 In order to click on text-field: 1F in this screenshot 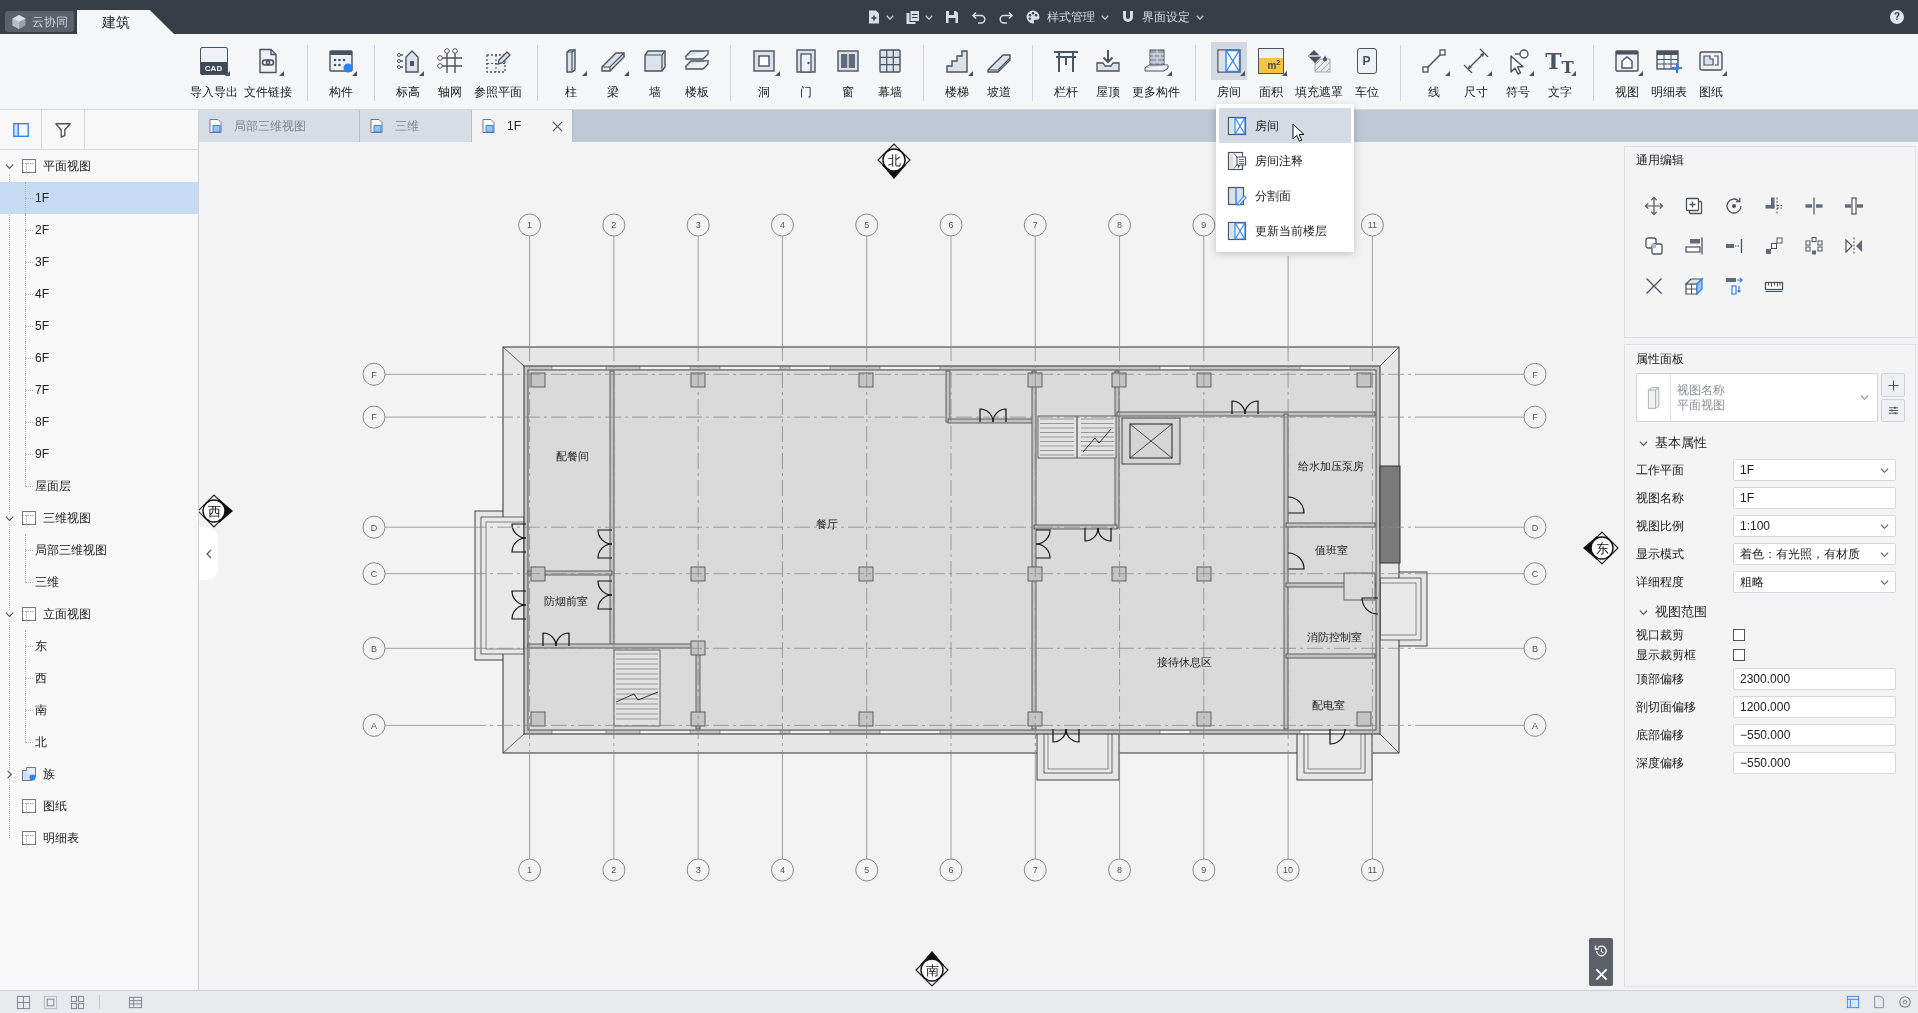, I will do `click(1814, 498)`.